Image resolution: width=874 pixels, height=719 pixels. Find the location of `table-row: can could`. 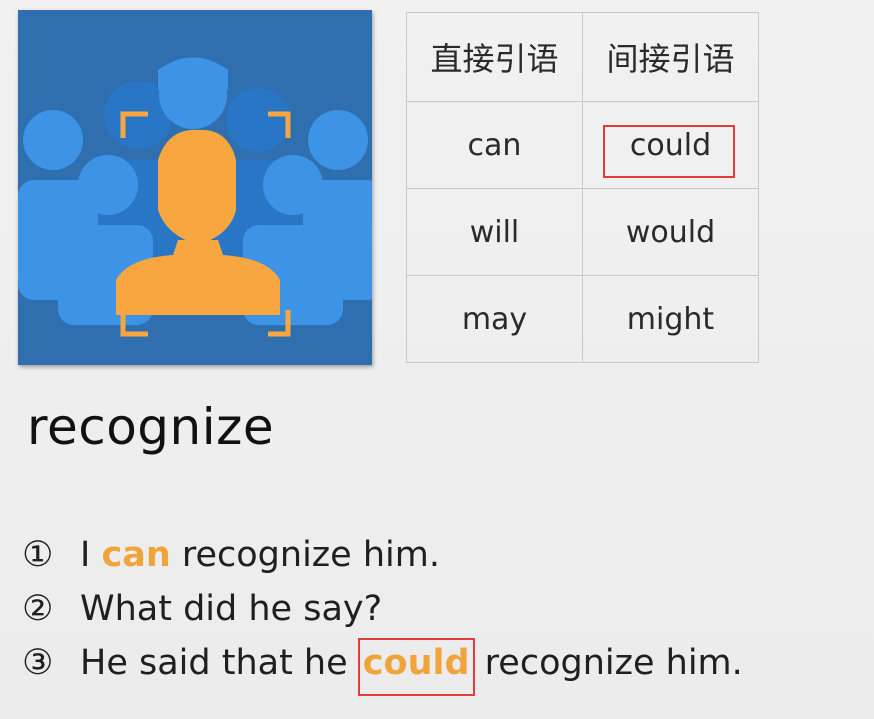

table-row: can could is located at coordinates (582, 145).